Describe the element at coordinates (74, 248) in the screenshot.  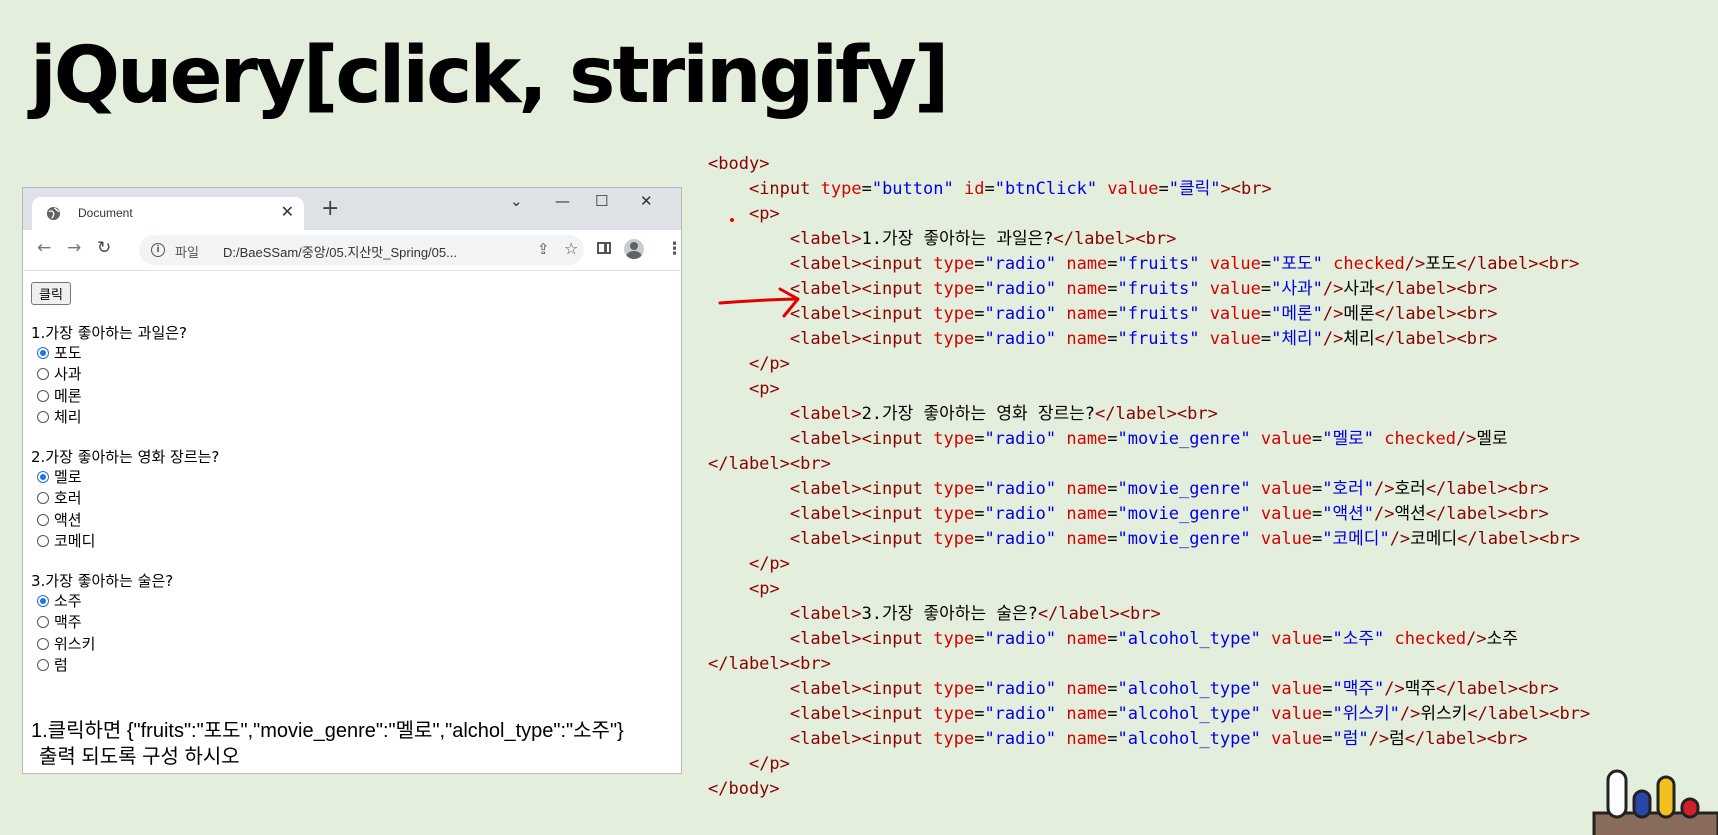
I see `forward-icon: →` at that location.